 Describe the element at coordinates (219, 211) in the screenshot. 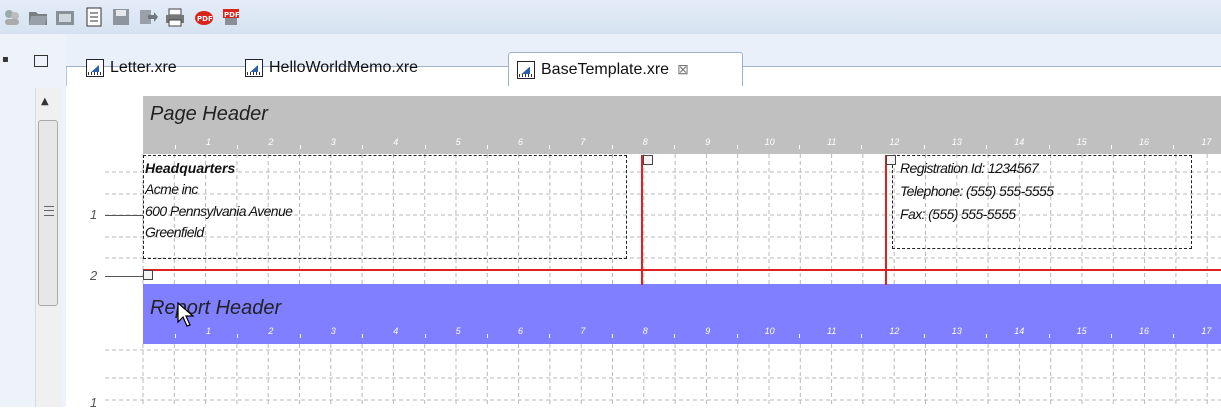

I see `address-line: 600 Pennsylvania Avenue` at that location.